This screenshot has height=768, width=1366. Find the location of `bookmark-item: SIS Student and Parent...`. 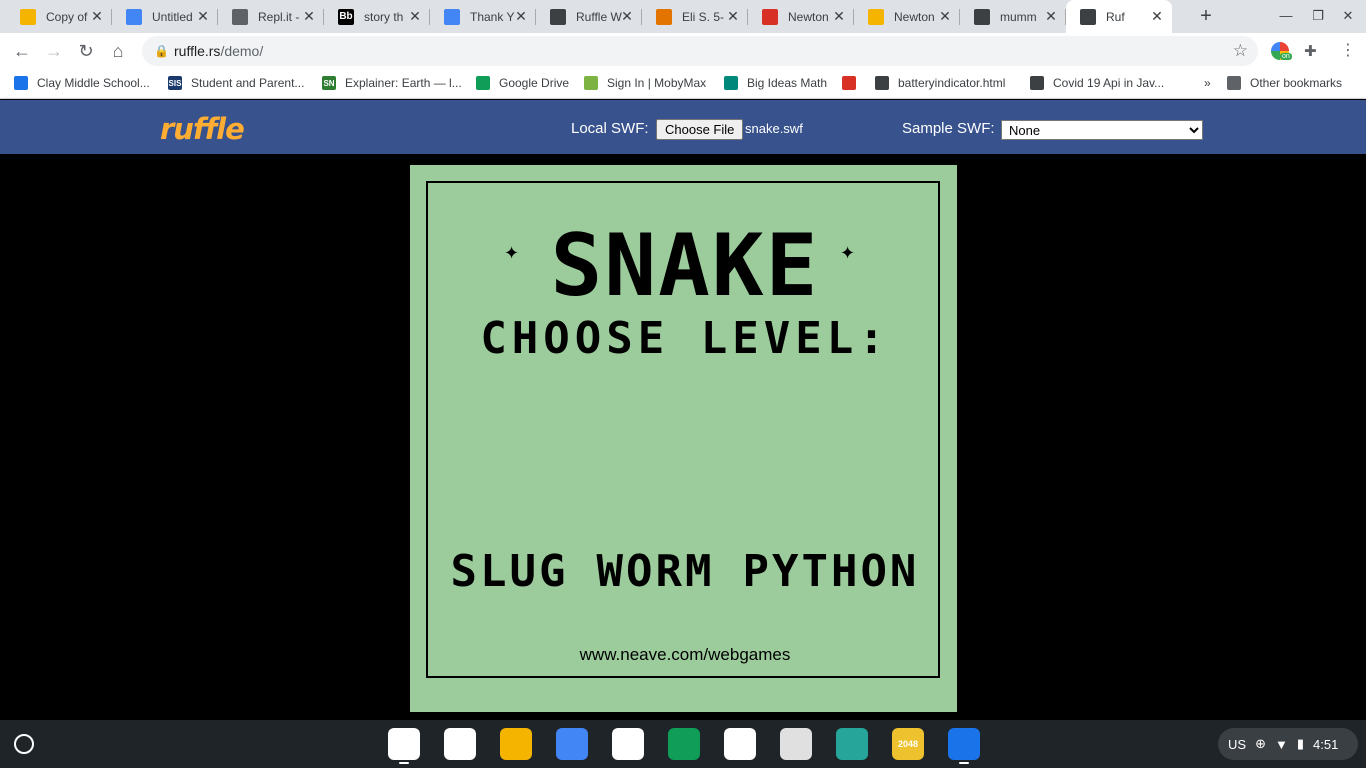

bookmark-item: SIS Student and Parent... is located at coordinates (236, 83).